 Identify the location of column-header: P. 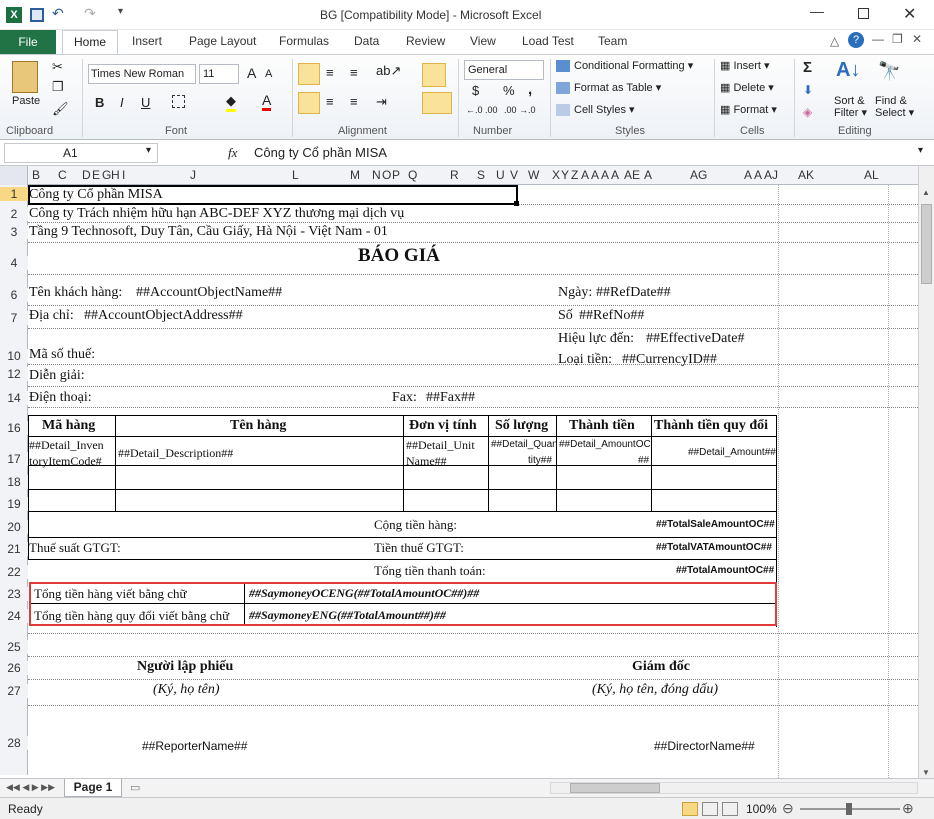
(396, 175).